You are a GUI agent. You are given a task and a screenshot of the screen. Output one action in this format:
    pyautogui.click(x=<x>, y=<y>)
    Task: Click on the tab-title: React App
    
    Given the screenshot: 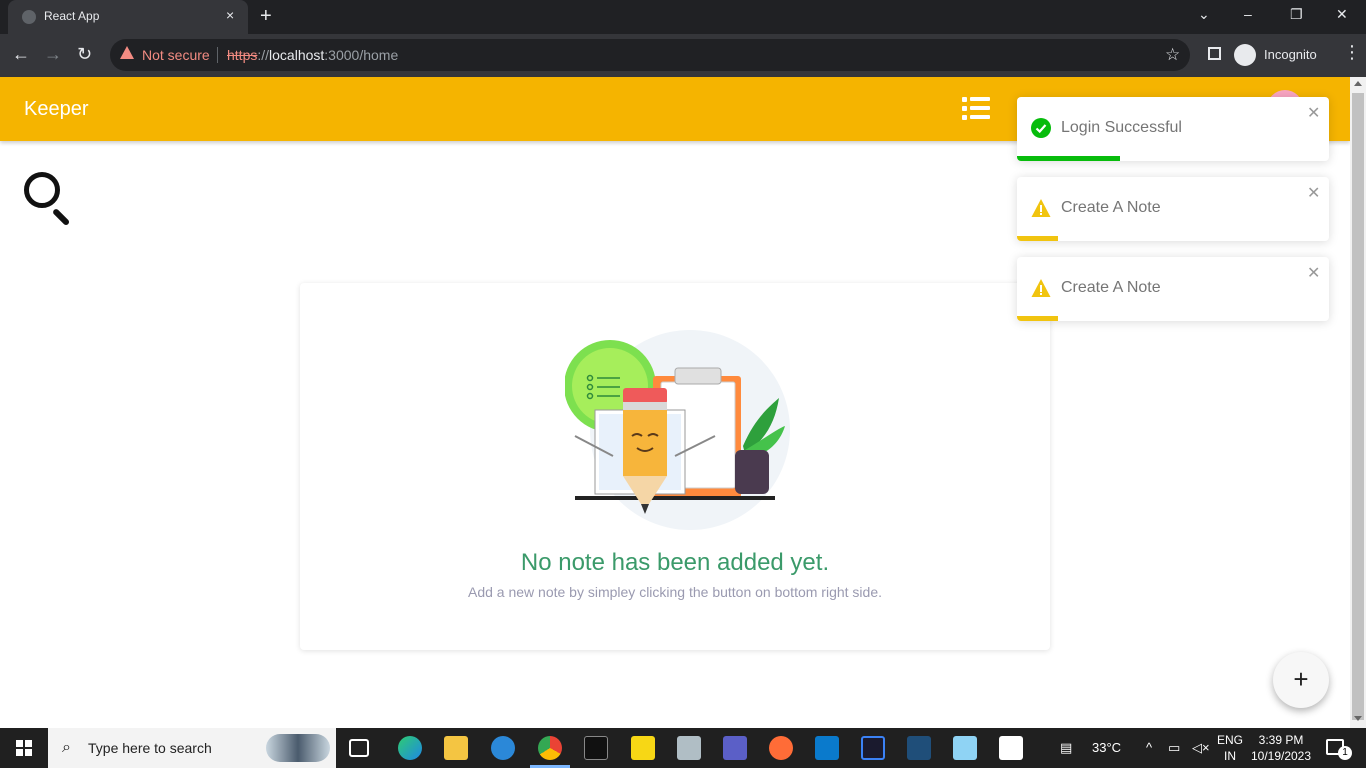 What is the action you would take?
    pyautogui.click(x=72, y=16)
    